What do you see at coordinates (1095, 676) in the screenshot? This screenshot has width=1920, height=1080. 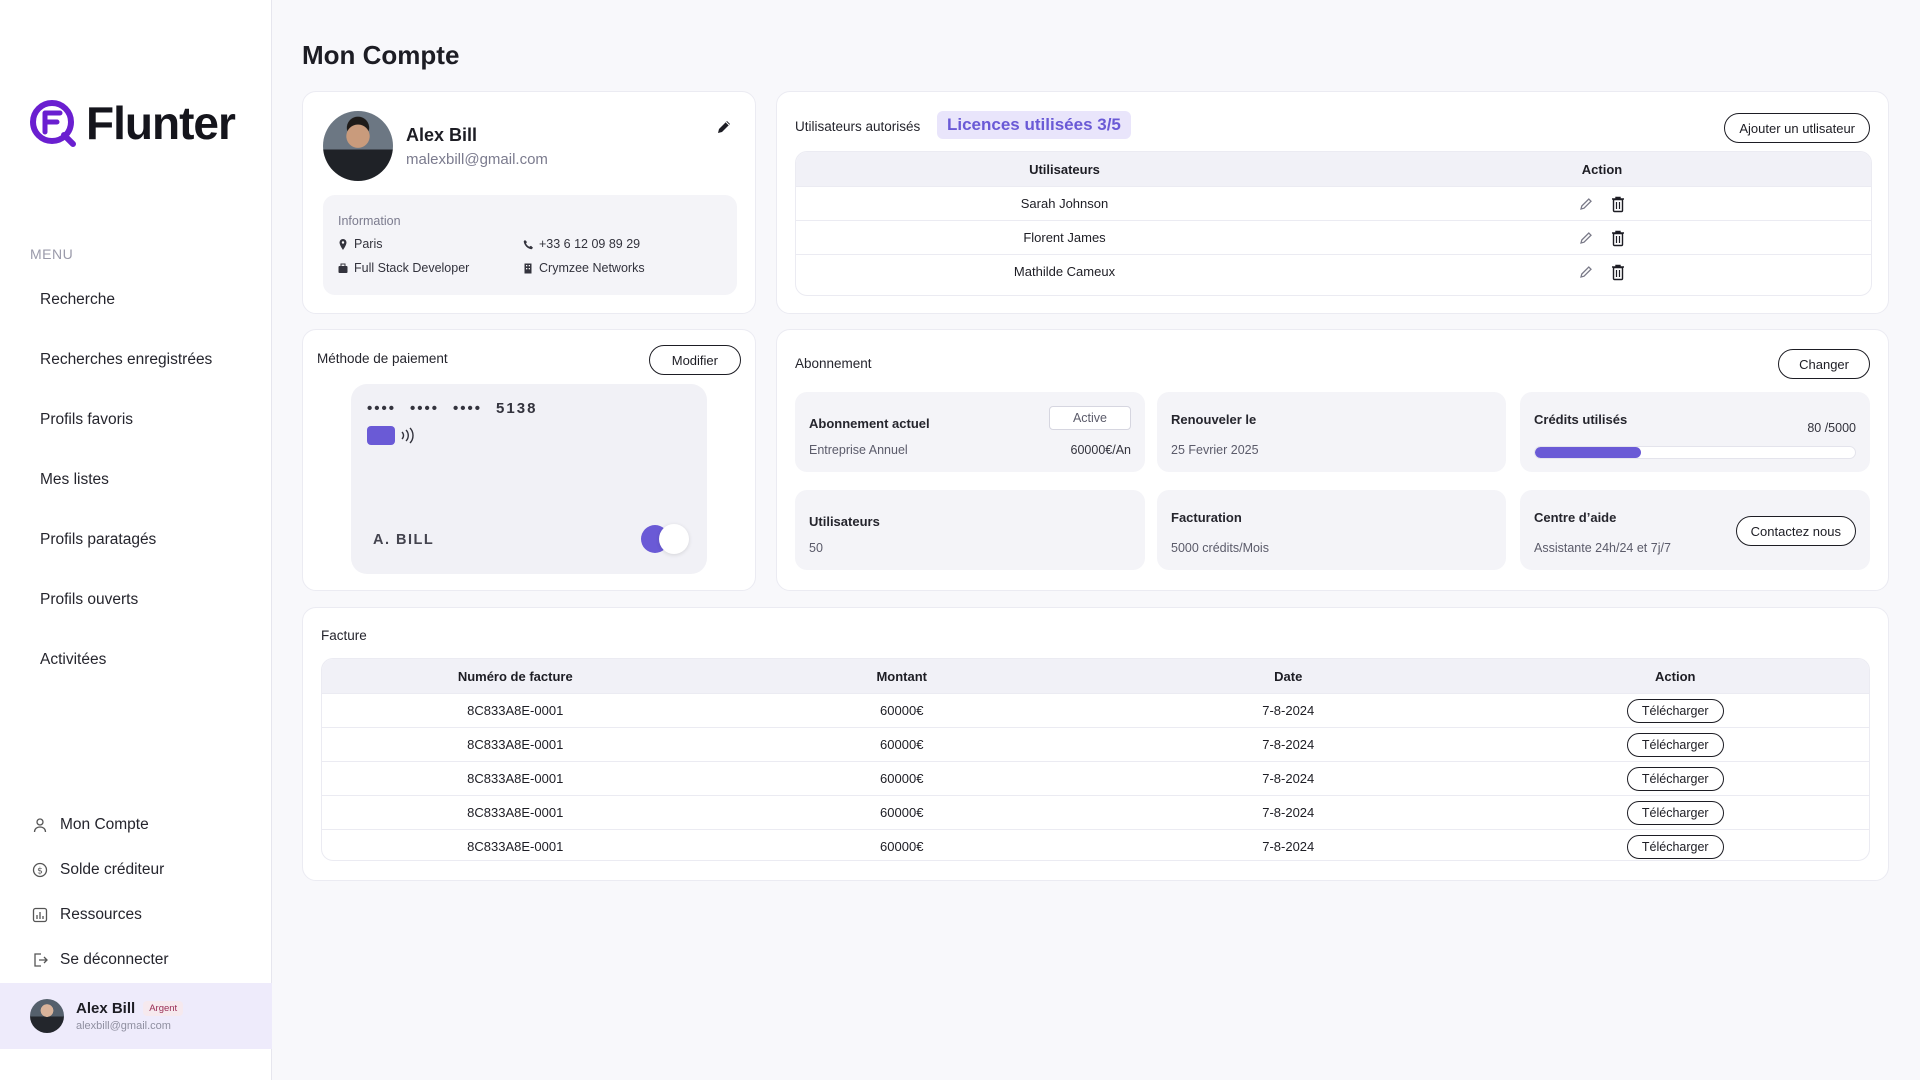 I see `table-header: Numéro de facture Montant Date Action` at bounding box center [1095, 676].